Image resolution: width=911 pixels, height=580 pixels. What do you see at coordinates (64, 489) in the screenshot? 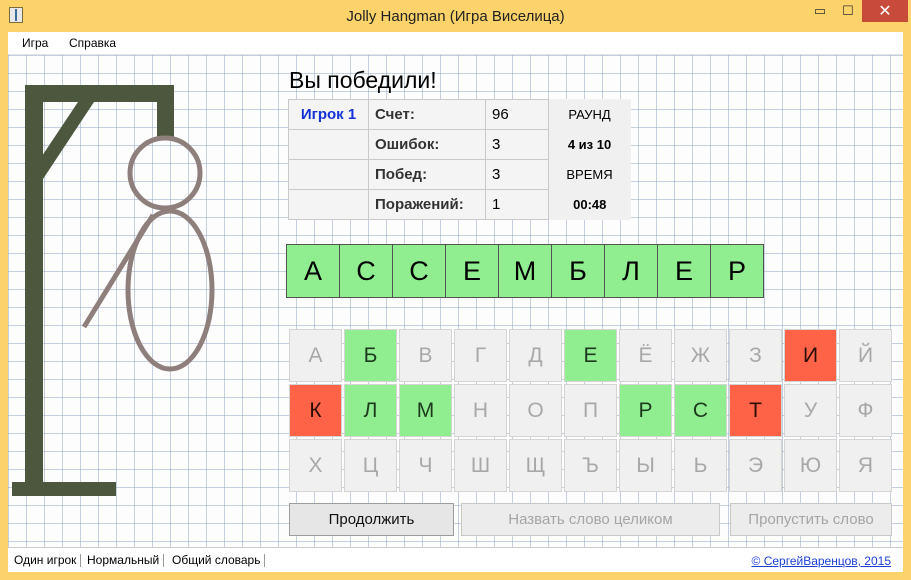
I see `gallows-base` at bounding box center [64, 489].